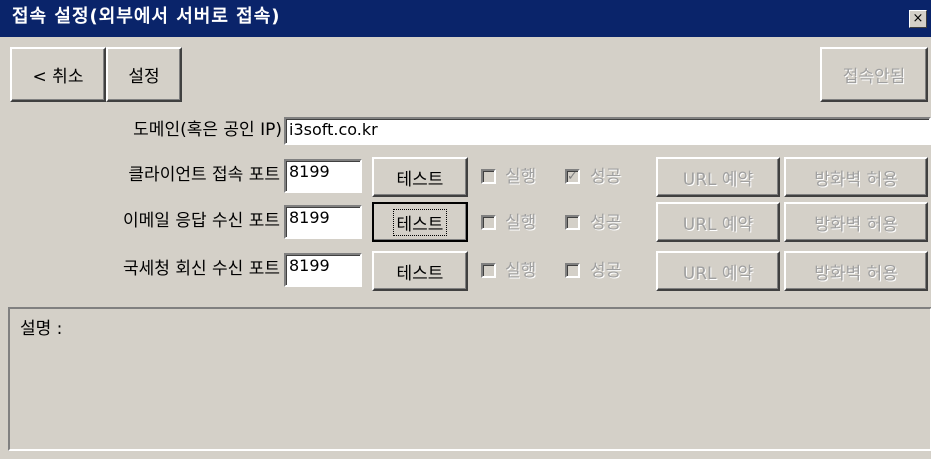 This screenshot has width=931, height=459. What do you see at coordinates (41, 329) in the screenshot?
I see `description-label: 설명 :` at bounding box center [41, 329].